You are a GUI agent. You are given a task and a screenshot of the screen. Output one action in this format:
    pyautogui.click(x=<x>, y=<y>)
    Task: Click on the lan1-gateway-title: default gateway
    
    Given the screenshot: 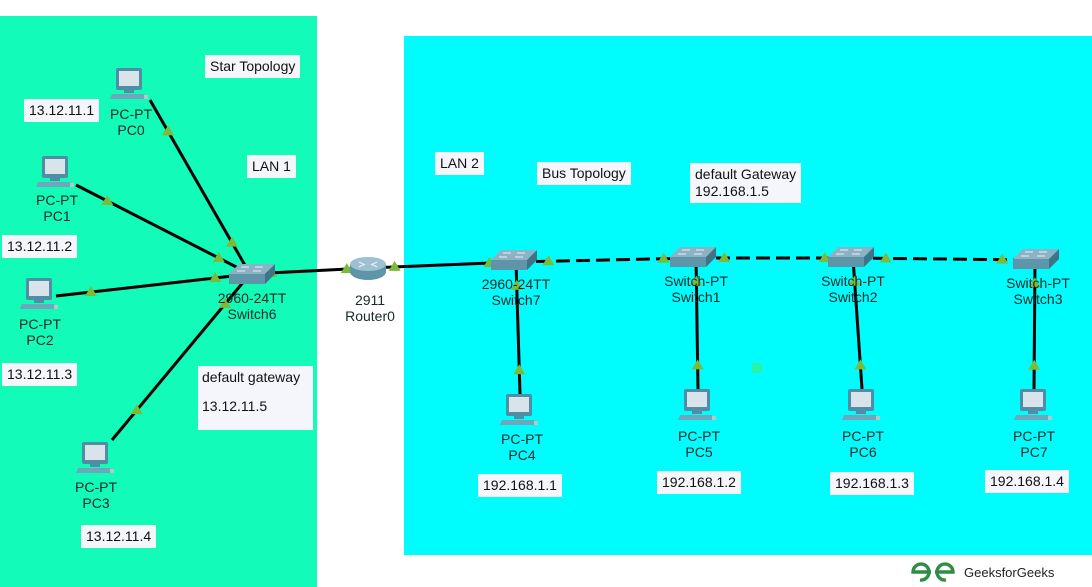 What is the action you would take?
    pyautogui.click(x=251, y=377)
    